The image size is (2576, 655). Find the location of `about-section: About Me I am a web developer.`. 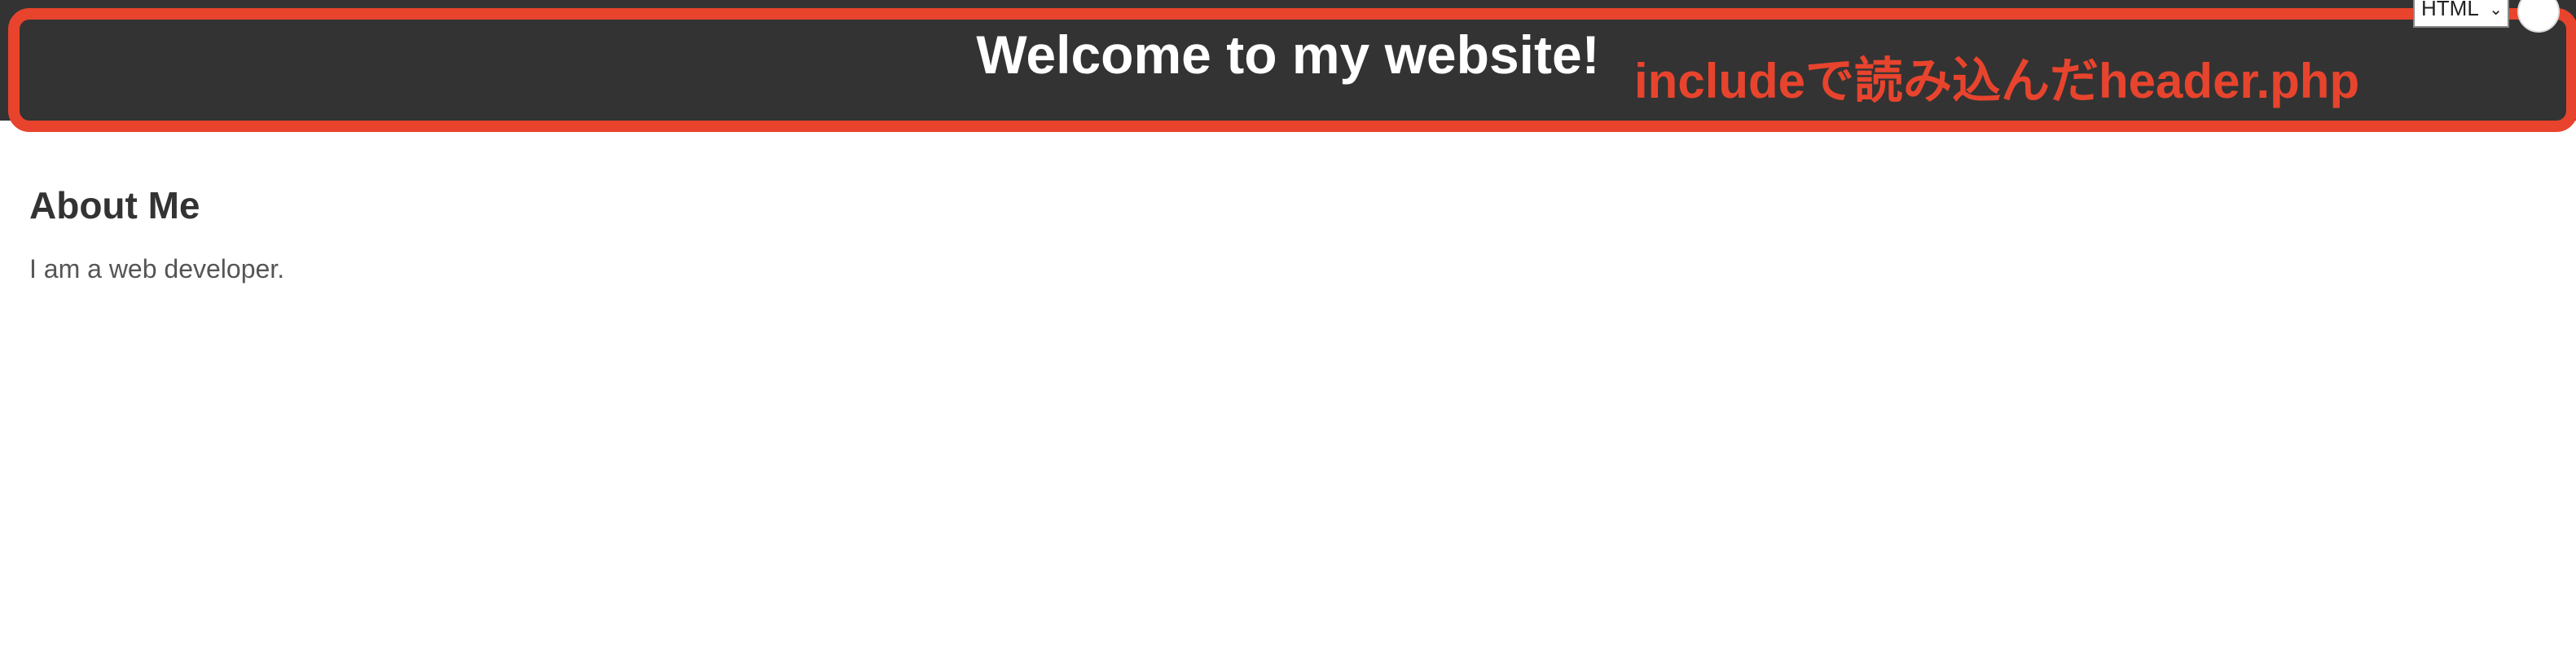

about-section: About Me I am a web developer. is located at coordinates (518, 232).